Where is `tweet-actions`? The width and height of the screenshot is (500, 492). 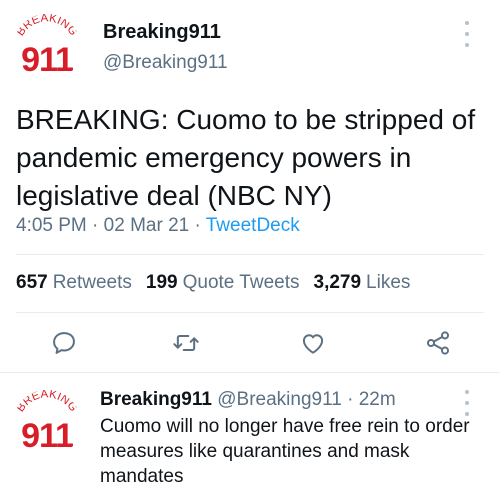
tweet-actions is located at coordinates (250, 343).